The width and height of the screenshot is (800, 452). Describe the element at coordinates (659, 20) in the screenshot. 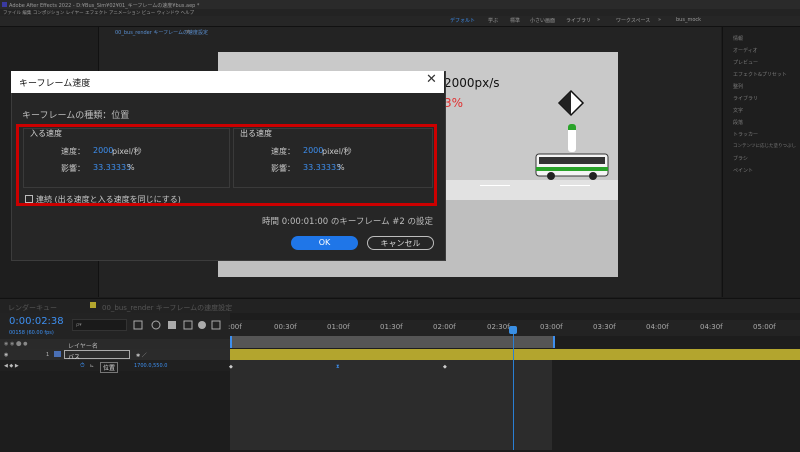

I see `workspace-more-2: »` at that location.